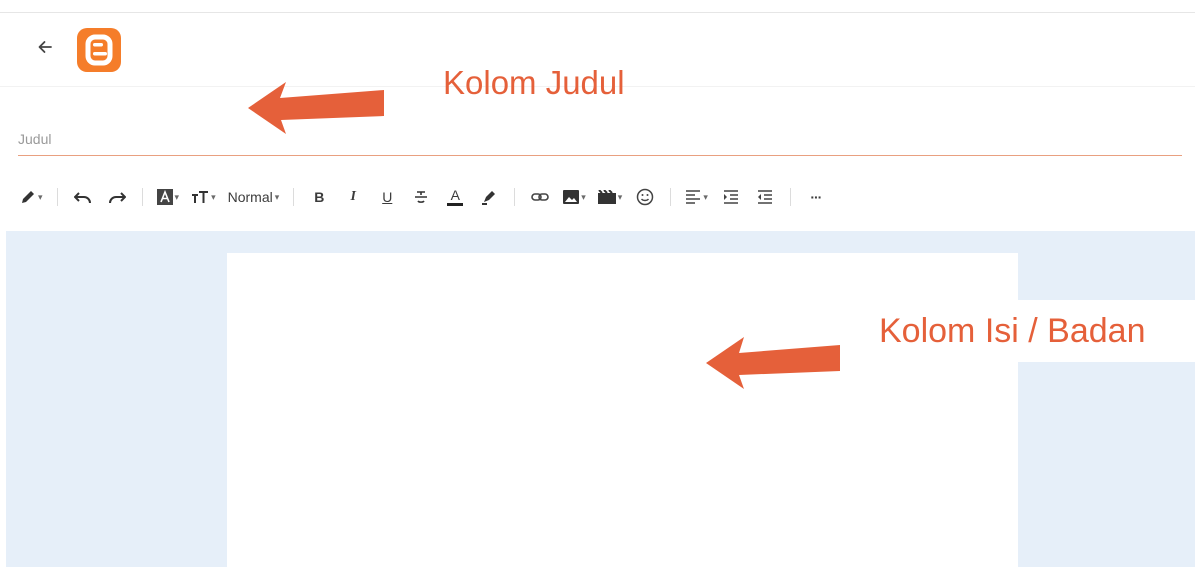  I want to click on video-icon, so click(606, 197).